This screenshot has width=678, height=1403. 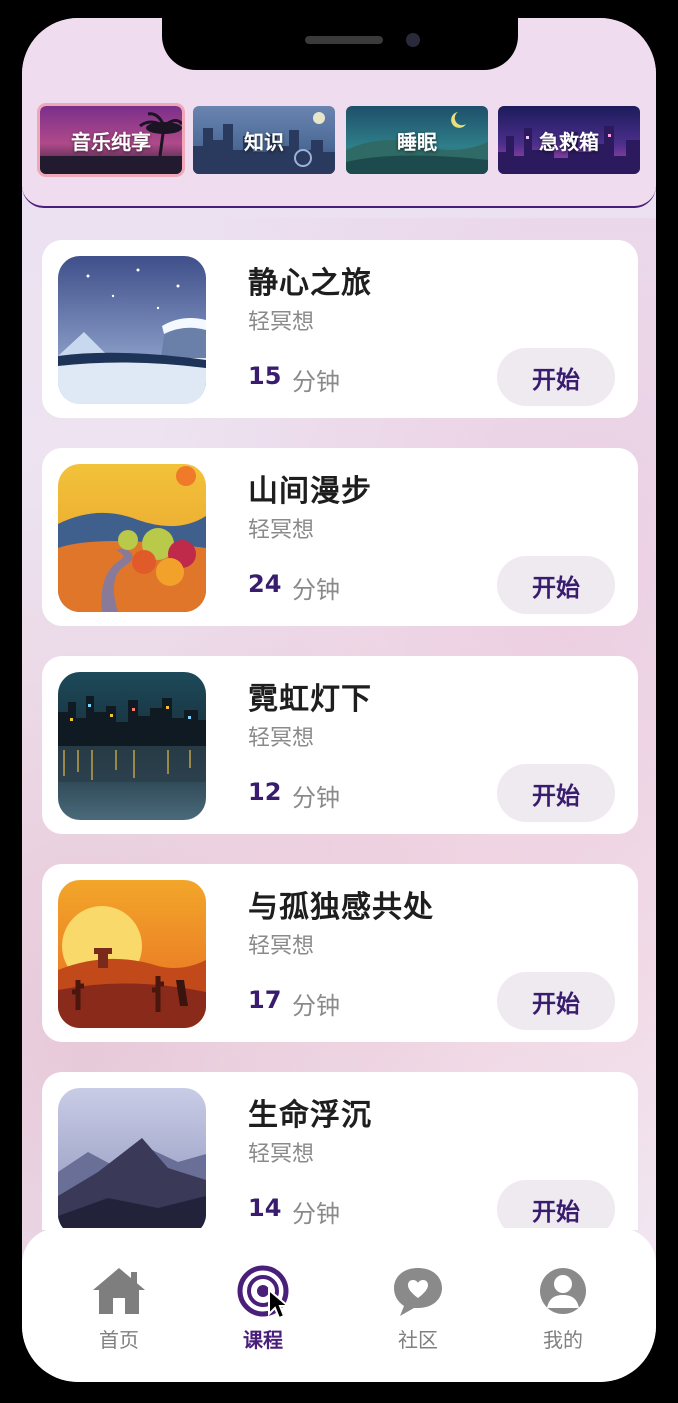 I want to click on category-sleep: 睡眠, so click(x=417, y=140).